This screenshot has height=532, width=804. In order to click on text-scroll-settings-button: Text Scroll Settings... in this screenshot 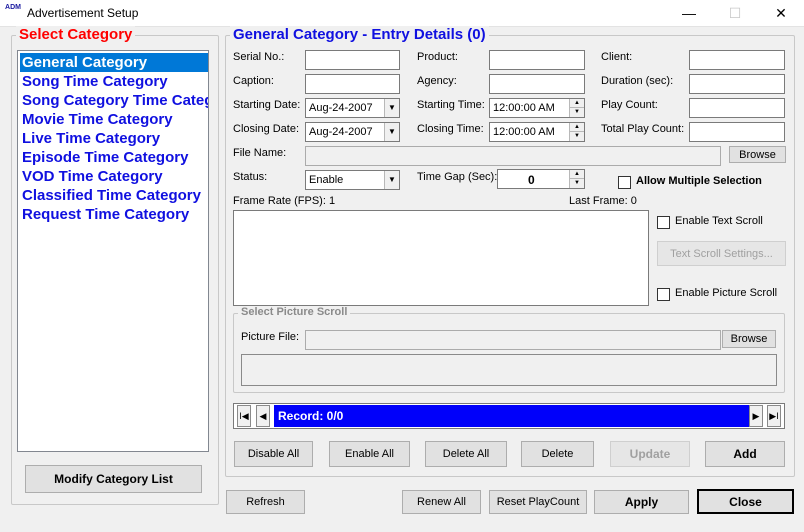, I will do `click(721, 253)`.